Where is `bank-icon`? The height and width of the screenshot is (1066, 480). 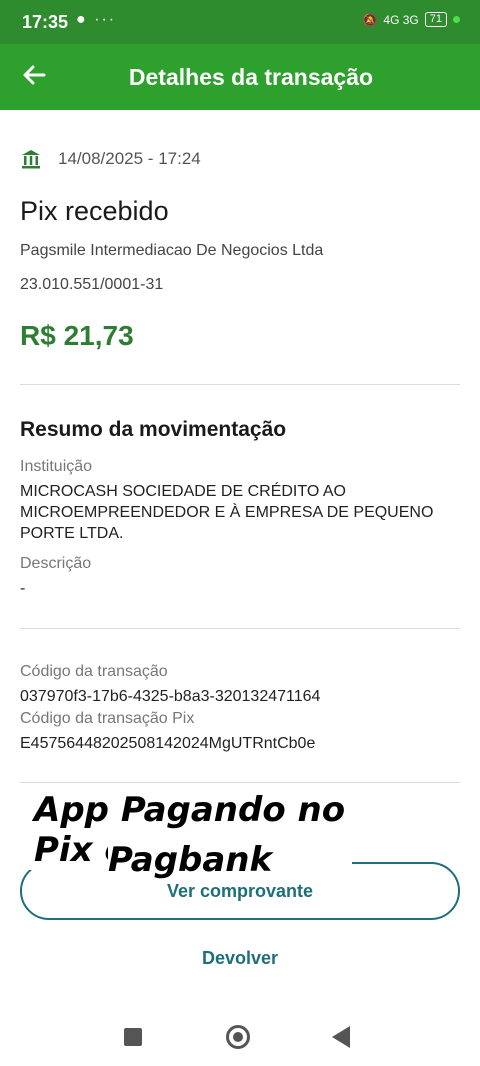
bank-icon is located at coordinates (31, 159).